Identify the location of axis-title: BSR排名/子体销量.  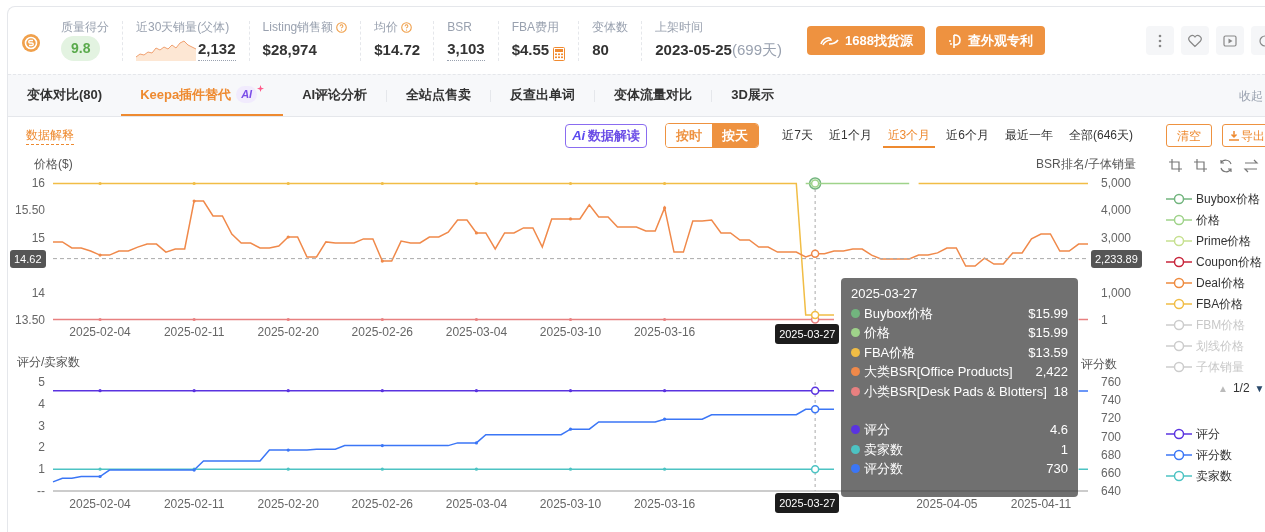
(1086, 164).